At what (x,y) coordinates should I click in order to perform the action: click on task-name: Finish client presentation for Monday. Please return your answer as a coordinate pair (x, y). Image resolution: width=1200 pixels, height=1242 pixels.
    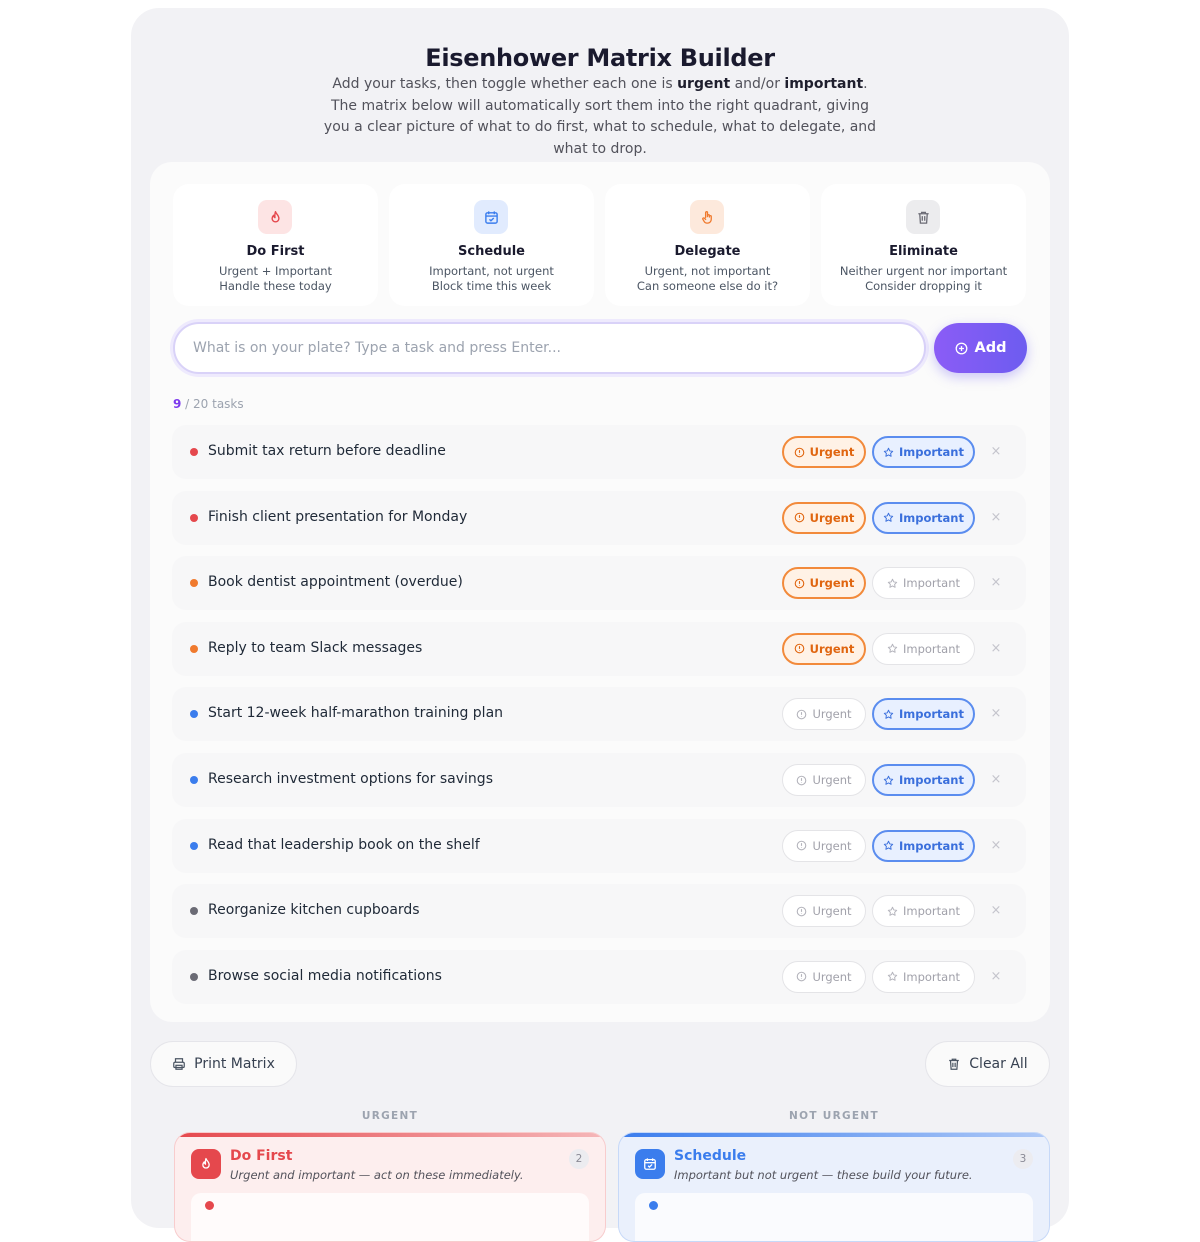
    Looking at the image, I should click on (338, 516).